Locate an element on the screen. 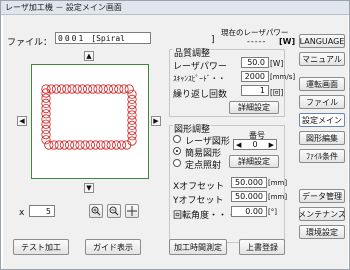 The height and width of the screenshot is (270, 350). operation-screen-button: 運転画面 is located at coordinates (322, 84).